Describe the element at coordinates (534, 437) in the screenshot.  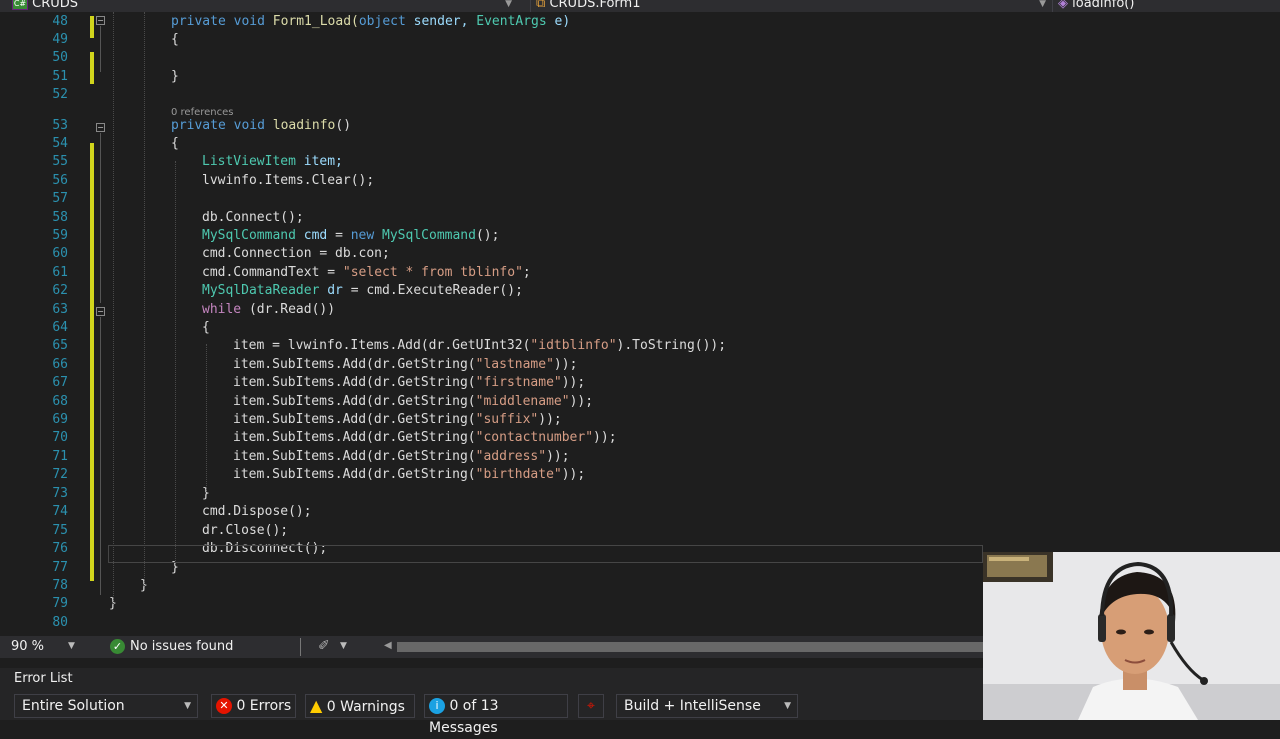
I see `code-token: "contactnumber"` at that location.